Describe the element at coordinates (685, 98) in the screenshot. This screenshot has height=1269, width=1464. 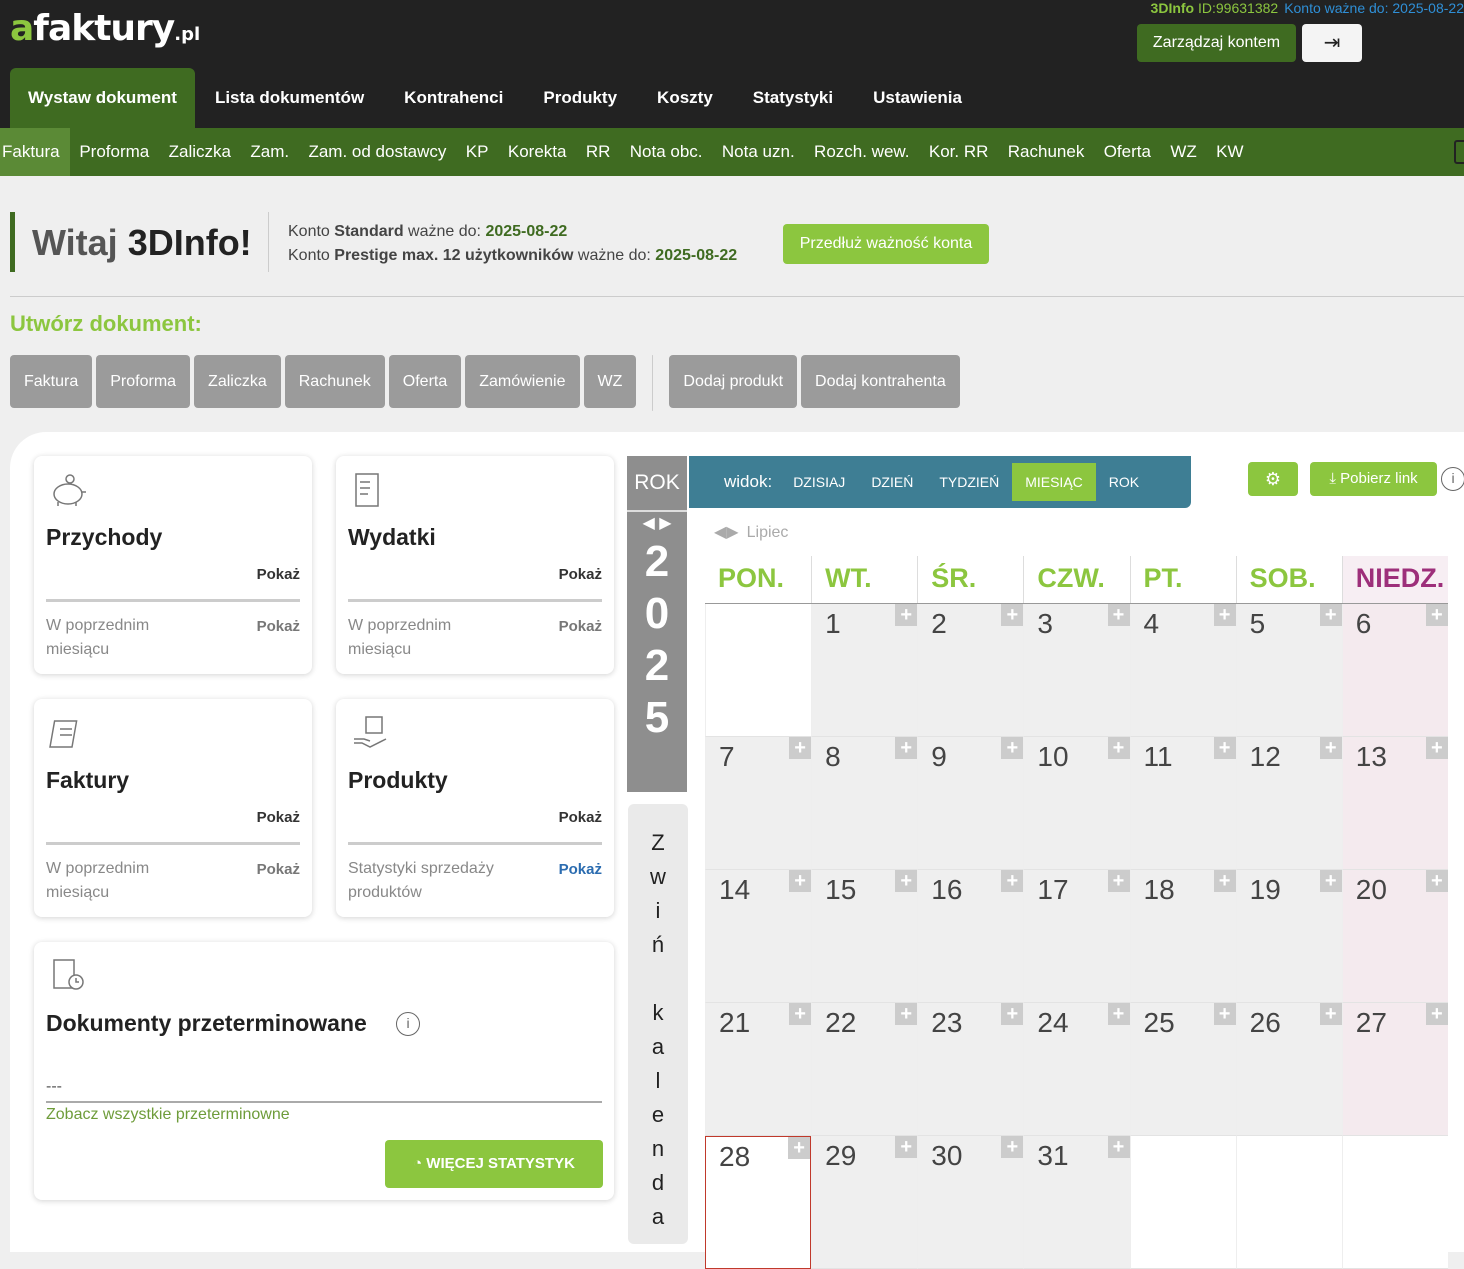
I see `nav-koszty: Koszty` at that location.